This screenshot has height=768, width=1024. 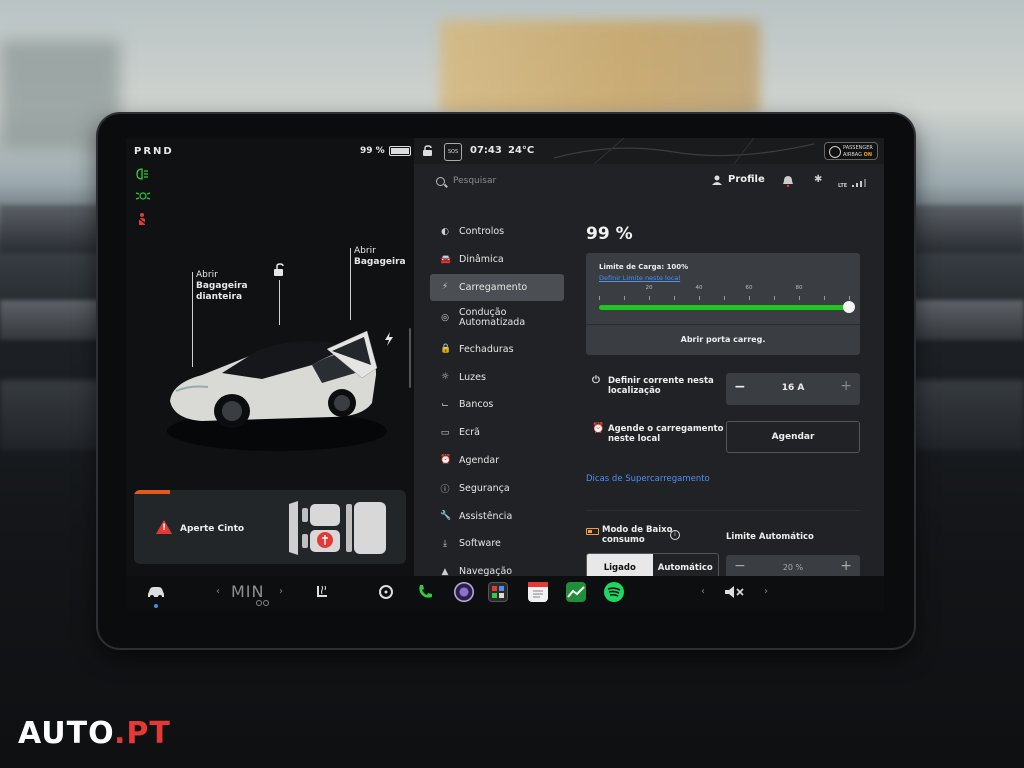 What do you see at coordinates (486, 349) in the screenshot?
I see `menu-item-label: Fechaduras` at bounding box center [486, 349].